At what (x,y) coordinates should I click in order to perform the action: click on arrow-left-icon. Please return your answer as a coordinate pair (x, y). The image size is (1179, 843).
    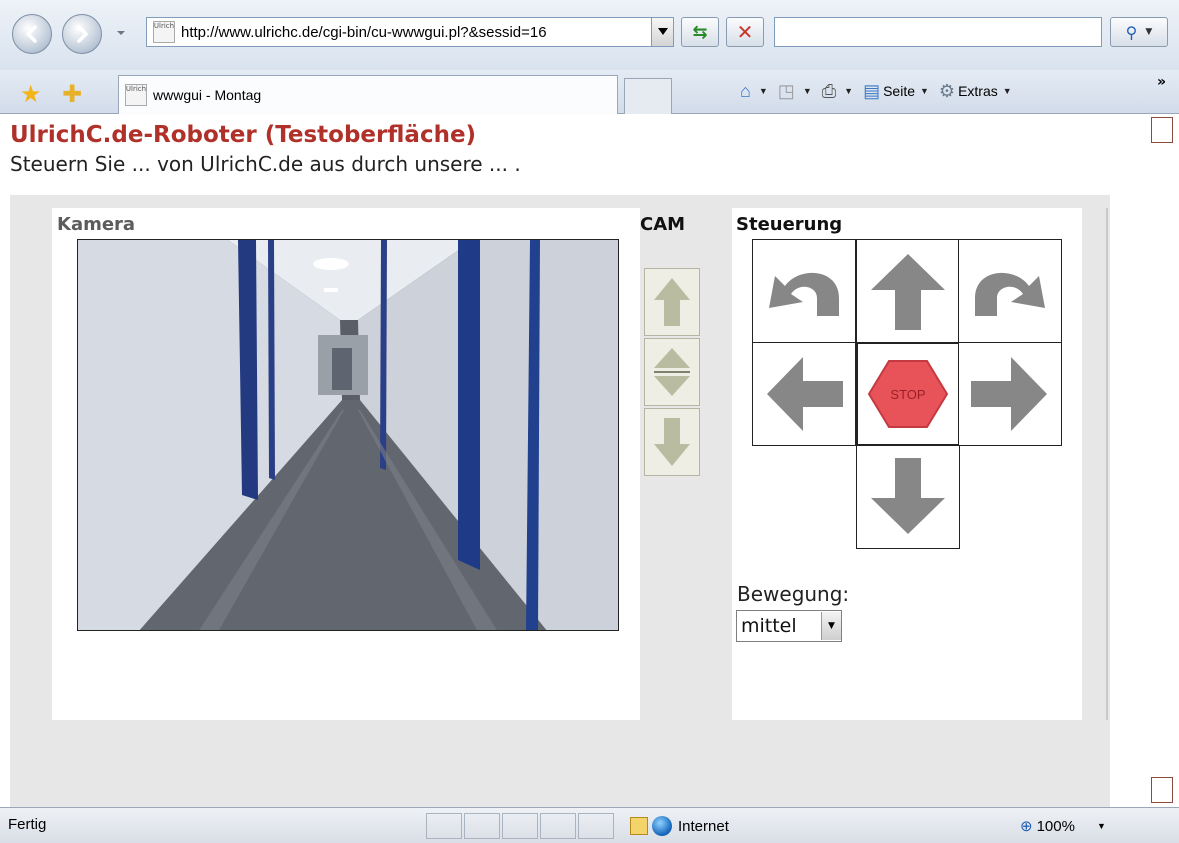
    Looking at the image, I should click on (805, 394).